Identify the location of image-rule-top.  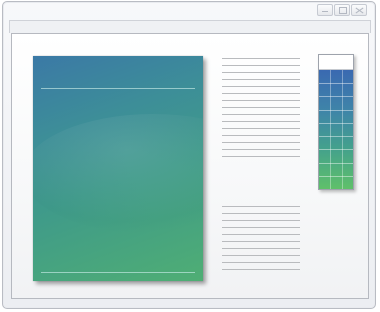
(118, 88).